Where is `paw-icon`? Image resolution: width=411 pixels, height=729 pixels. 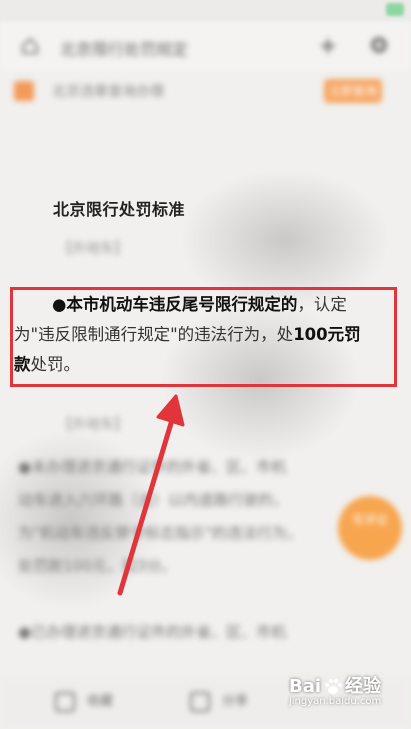 paw-icon is located at coordinates (334, 686).